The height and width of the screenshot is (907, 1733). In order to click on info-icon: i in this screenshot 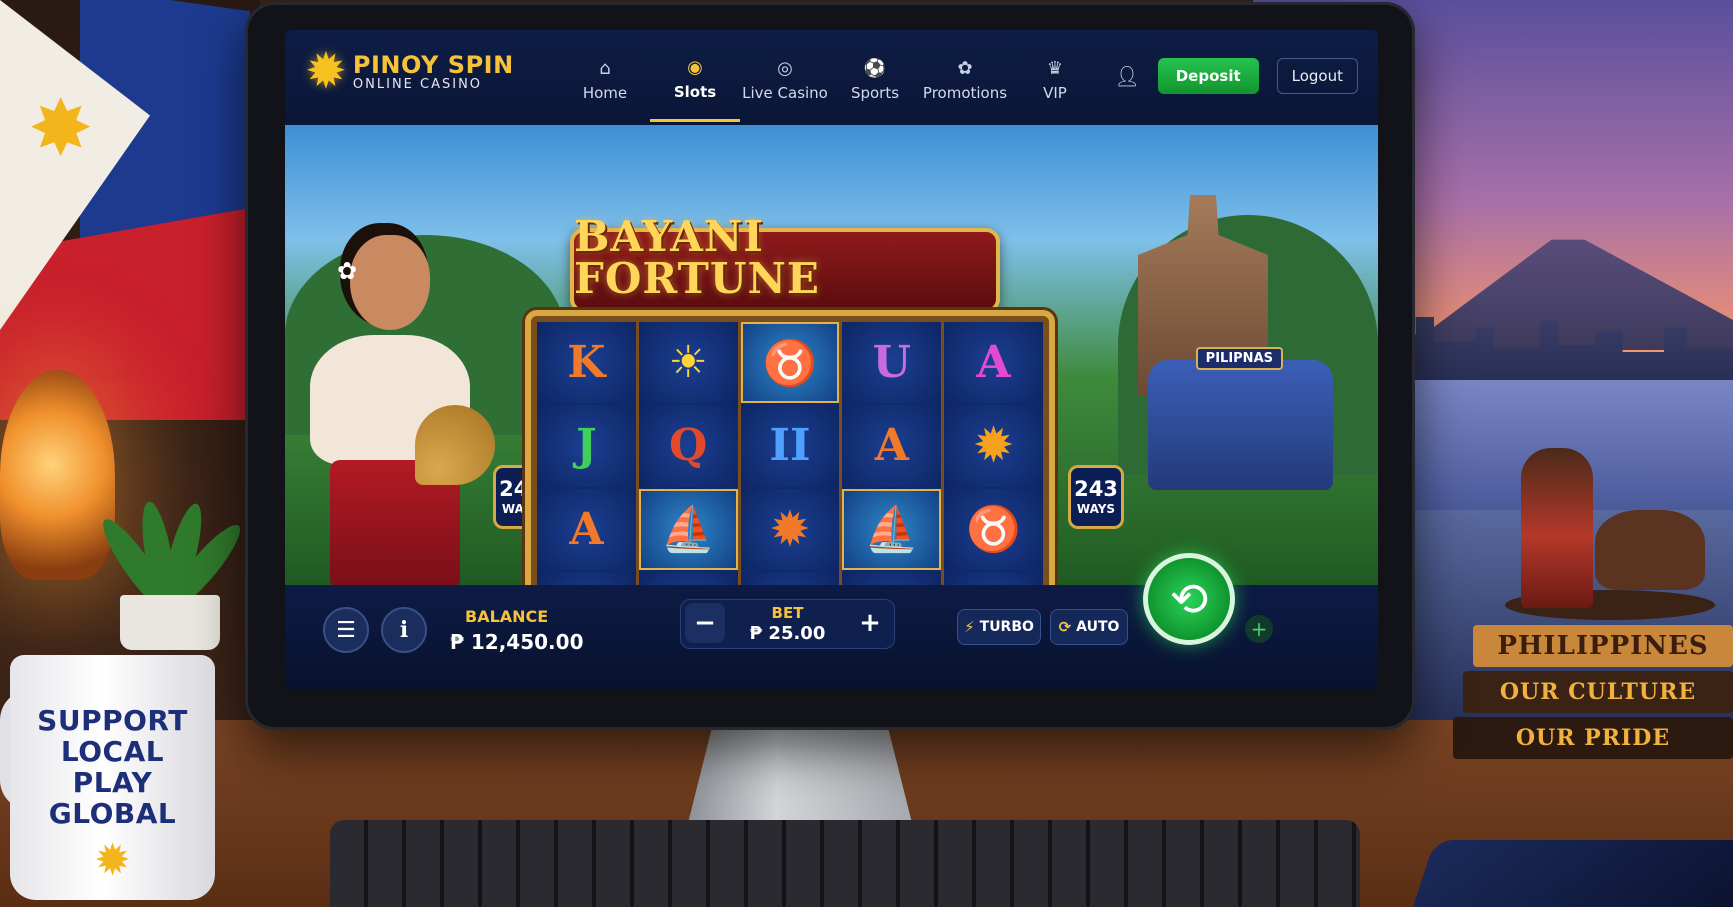, I will do `click(404, 630)`.